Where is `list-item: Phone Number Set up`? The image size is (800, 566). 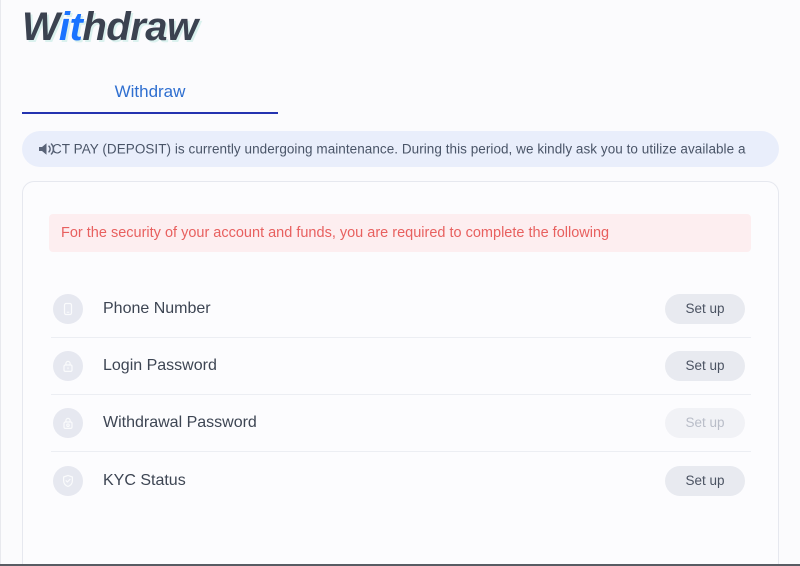 list-item: Phone Number Set up is located at coordinates (401, 309).